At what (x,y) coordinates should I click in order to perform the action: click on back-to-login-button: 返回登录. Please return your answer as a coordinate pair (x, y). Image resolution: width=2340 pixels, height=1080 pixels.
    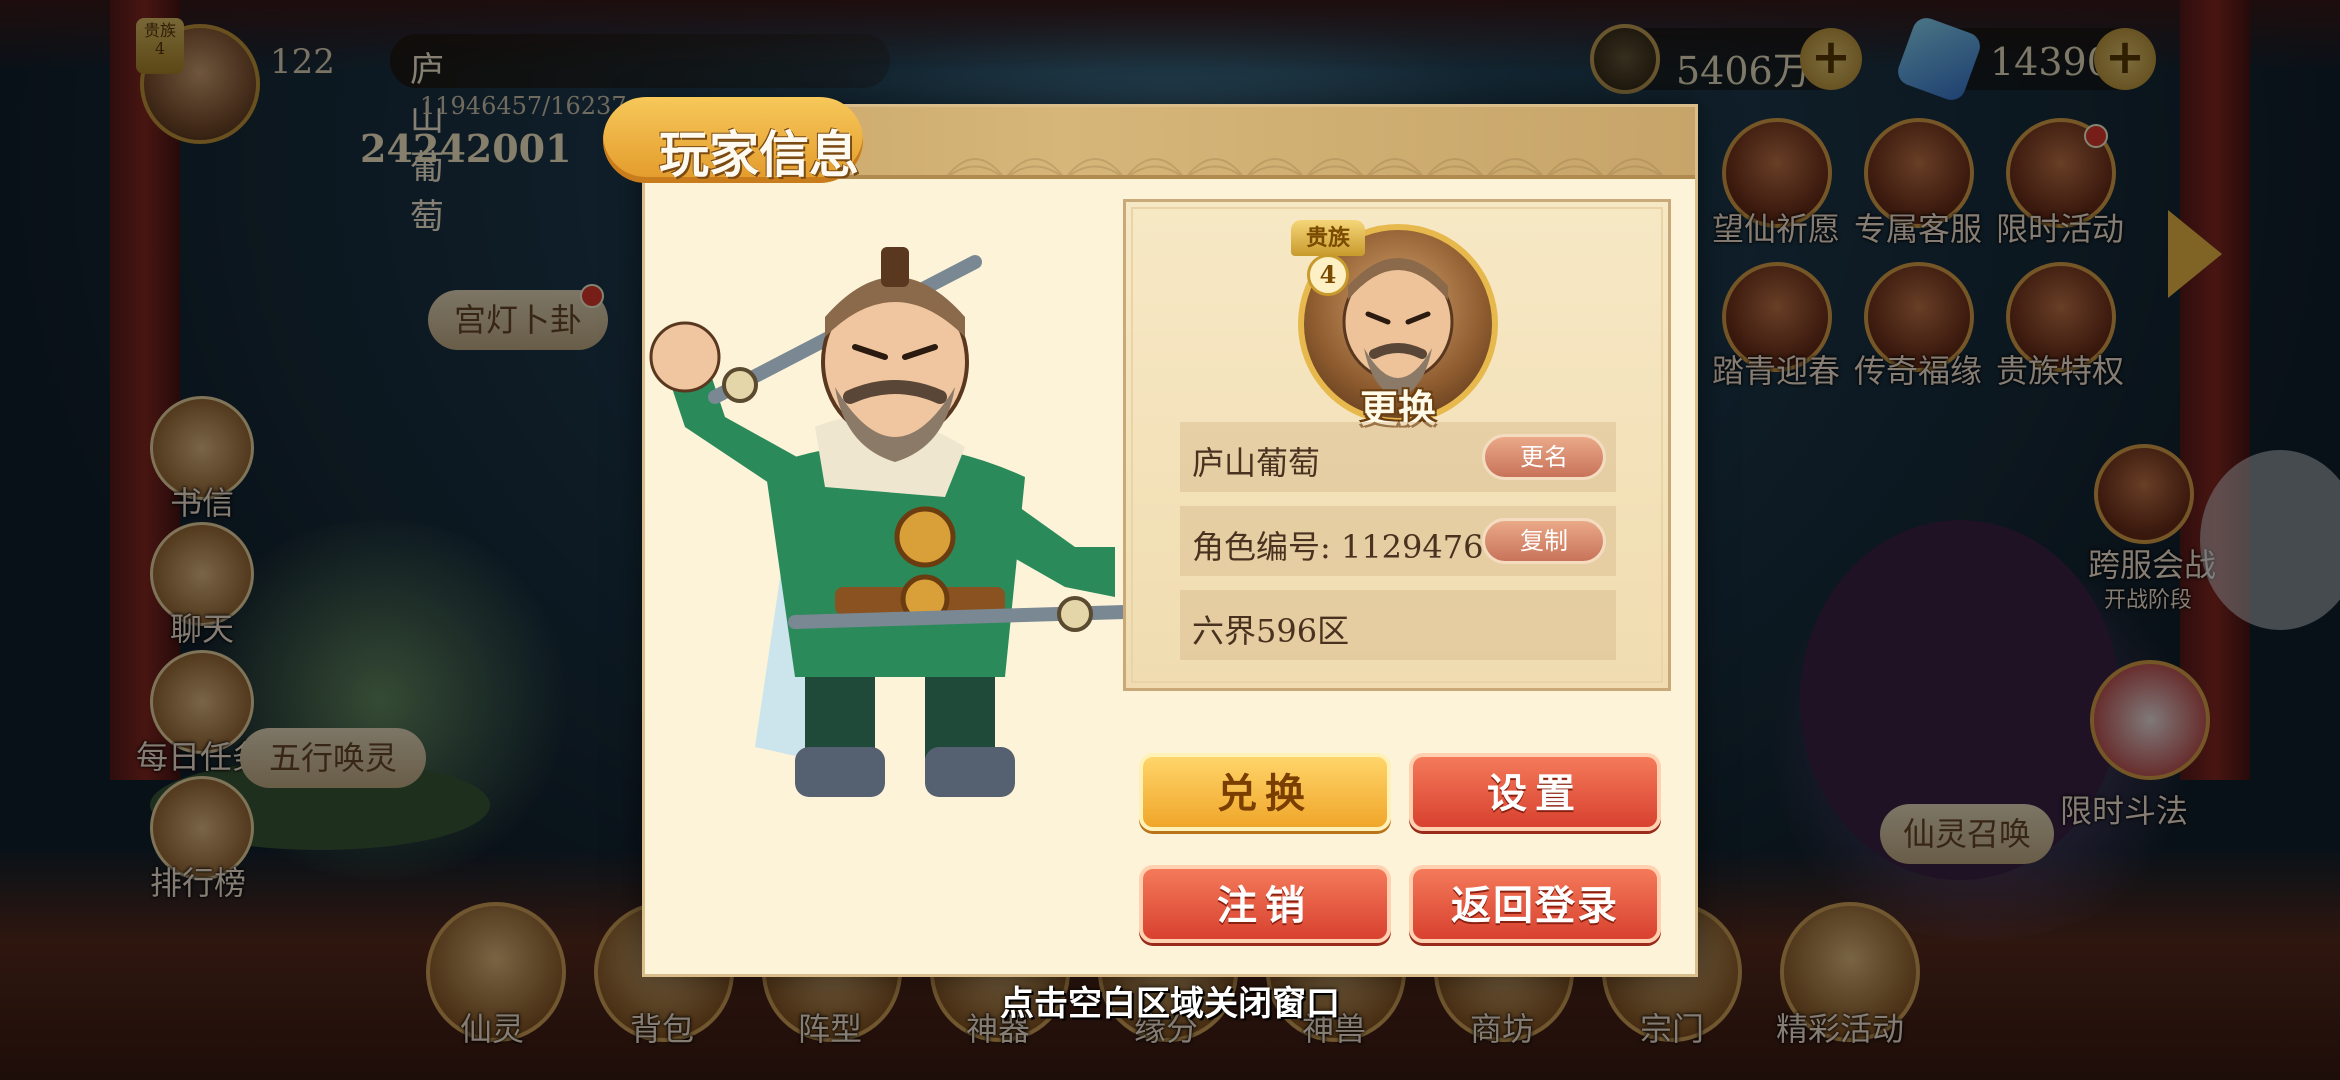
    Looking at the image, I should click on (1535, 904).